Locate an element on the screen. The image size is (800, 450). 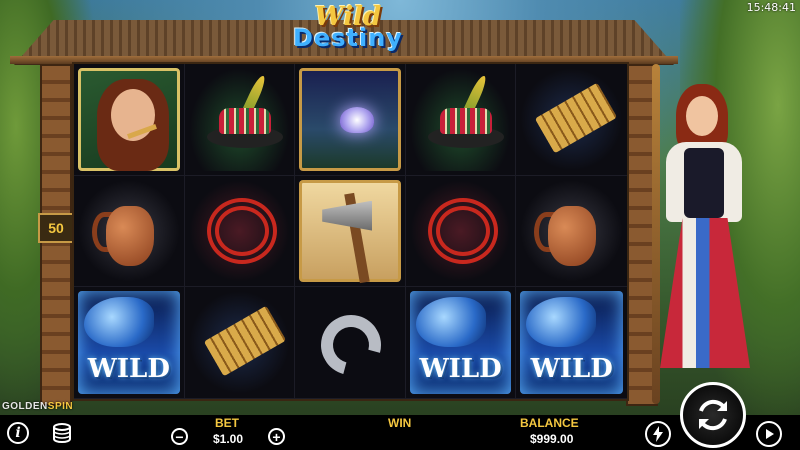
win-label: WIN is located at coordinates (400, 423).